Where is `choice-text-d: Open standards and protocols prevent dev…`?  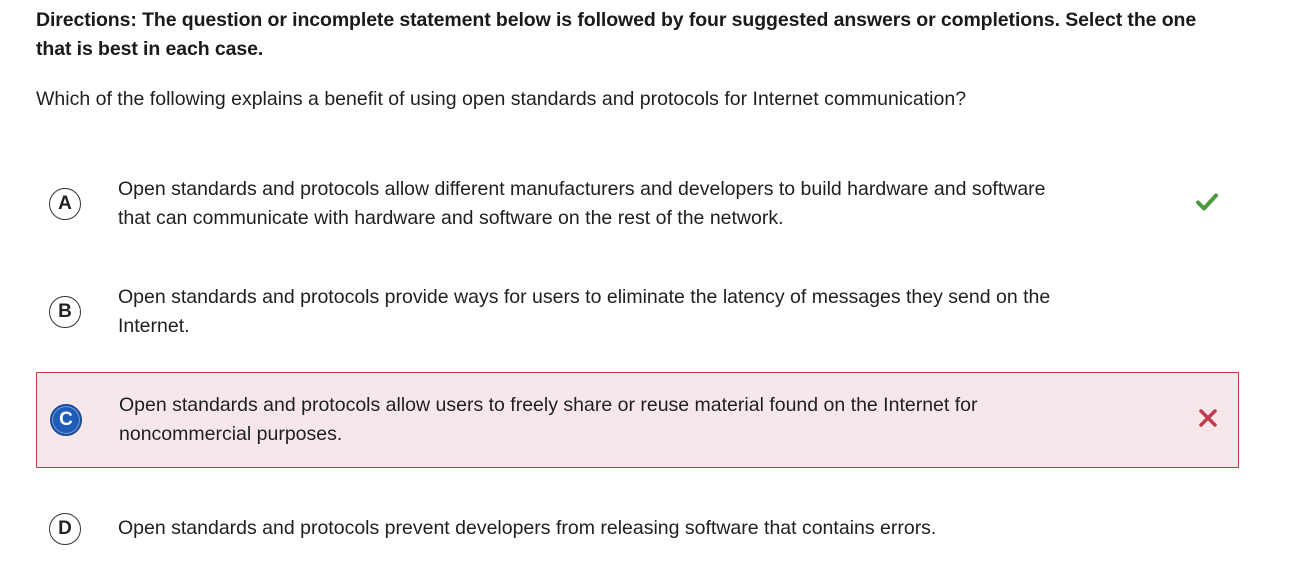
choice-text-d: Open standards and protocols prevent dev… is located at coordinates (527, 528).